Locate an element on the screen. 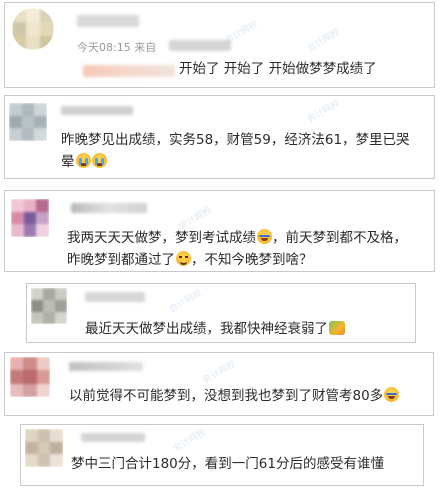 The image size is (442, 490). comment-card-6: 梦中三门合计180分，看到一门61分后的感受有谁懂 会计网校 is located at coordinates (222, 455).